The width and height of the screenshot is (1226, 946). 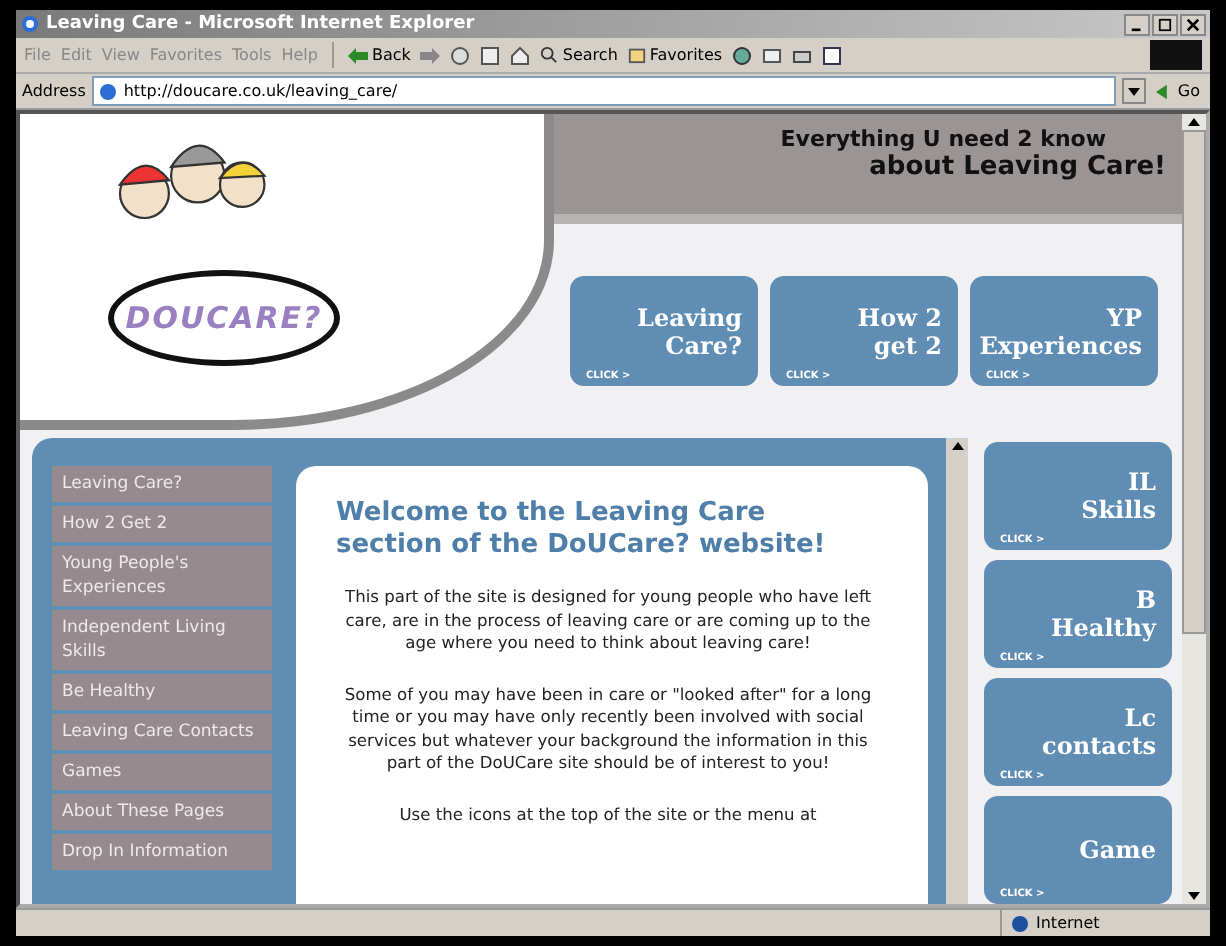 What do you see at coordinates (162, 692) in the screenshot?
I see `sidebar-item: Be Healthy` at bounding box center [162, 692].